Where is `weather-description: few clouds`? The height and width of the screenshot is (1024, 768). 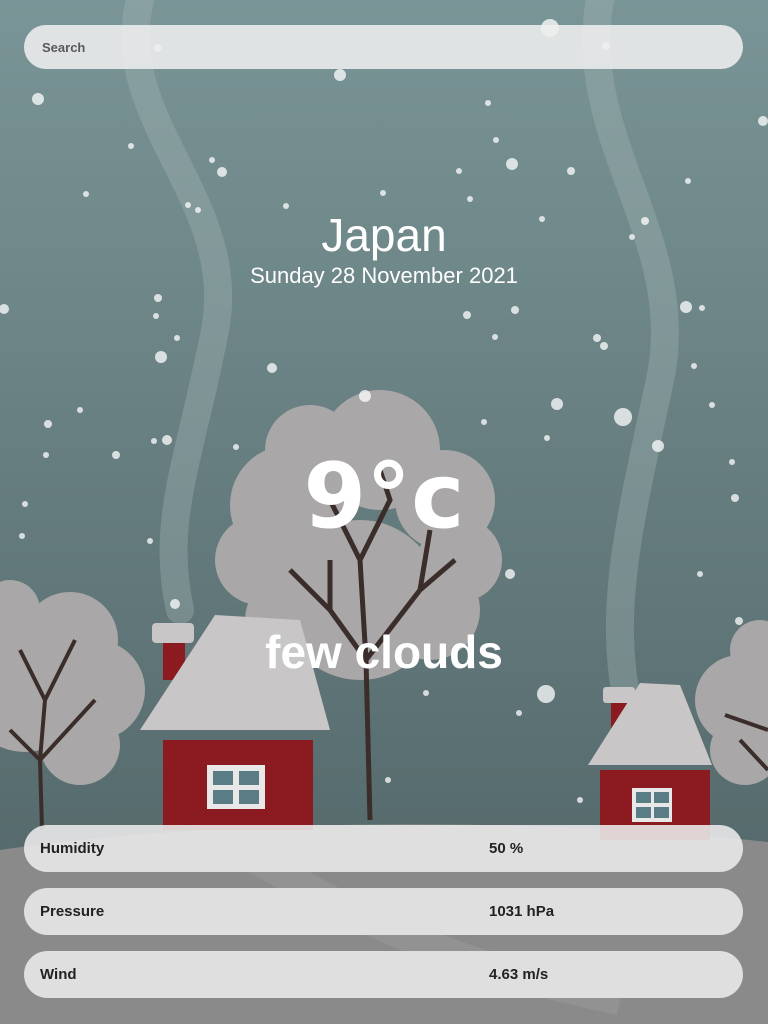
weather-description: few clouds is located at coordinates (384, 652).